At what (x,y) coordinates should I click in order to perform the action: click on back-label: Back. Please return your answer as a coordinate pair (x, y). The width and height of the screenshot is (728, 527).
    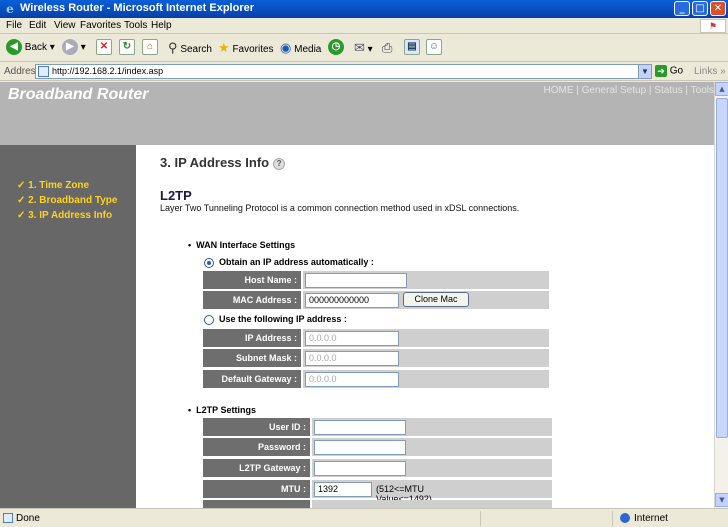
    Looking at the image, I should click on (36, 47).